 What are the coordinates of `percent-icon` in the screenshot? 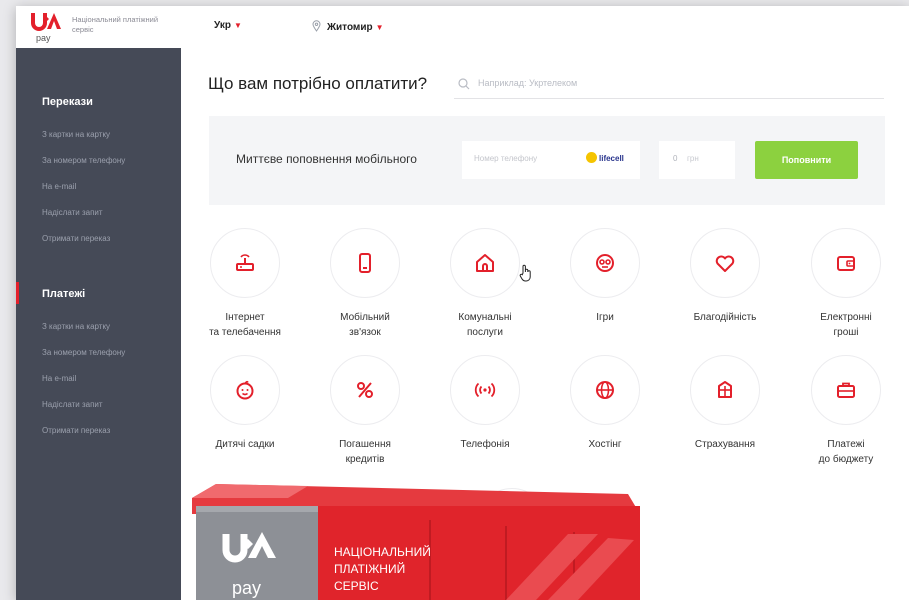 It's located at (365, 390).